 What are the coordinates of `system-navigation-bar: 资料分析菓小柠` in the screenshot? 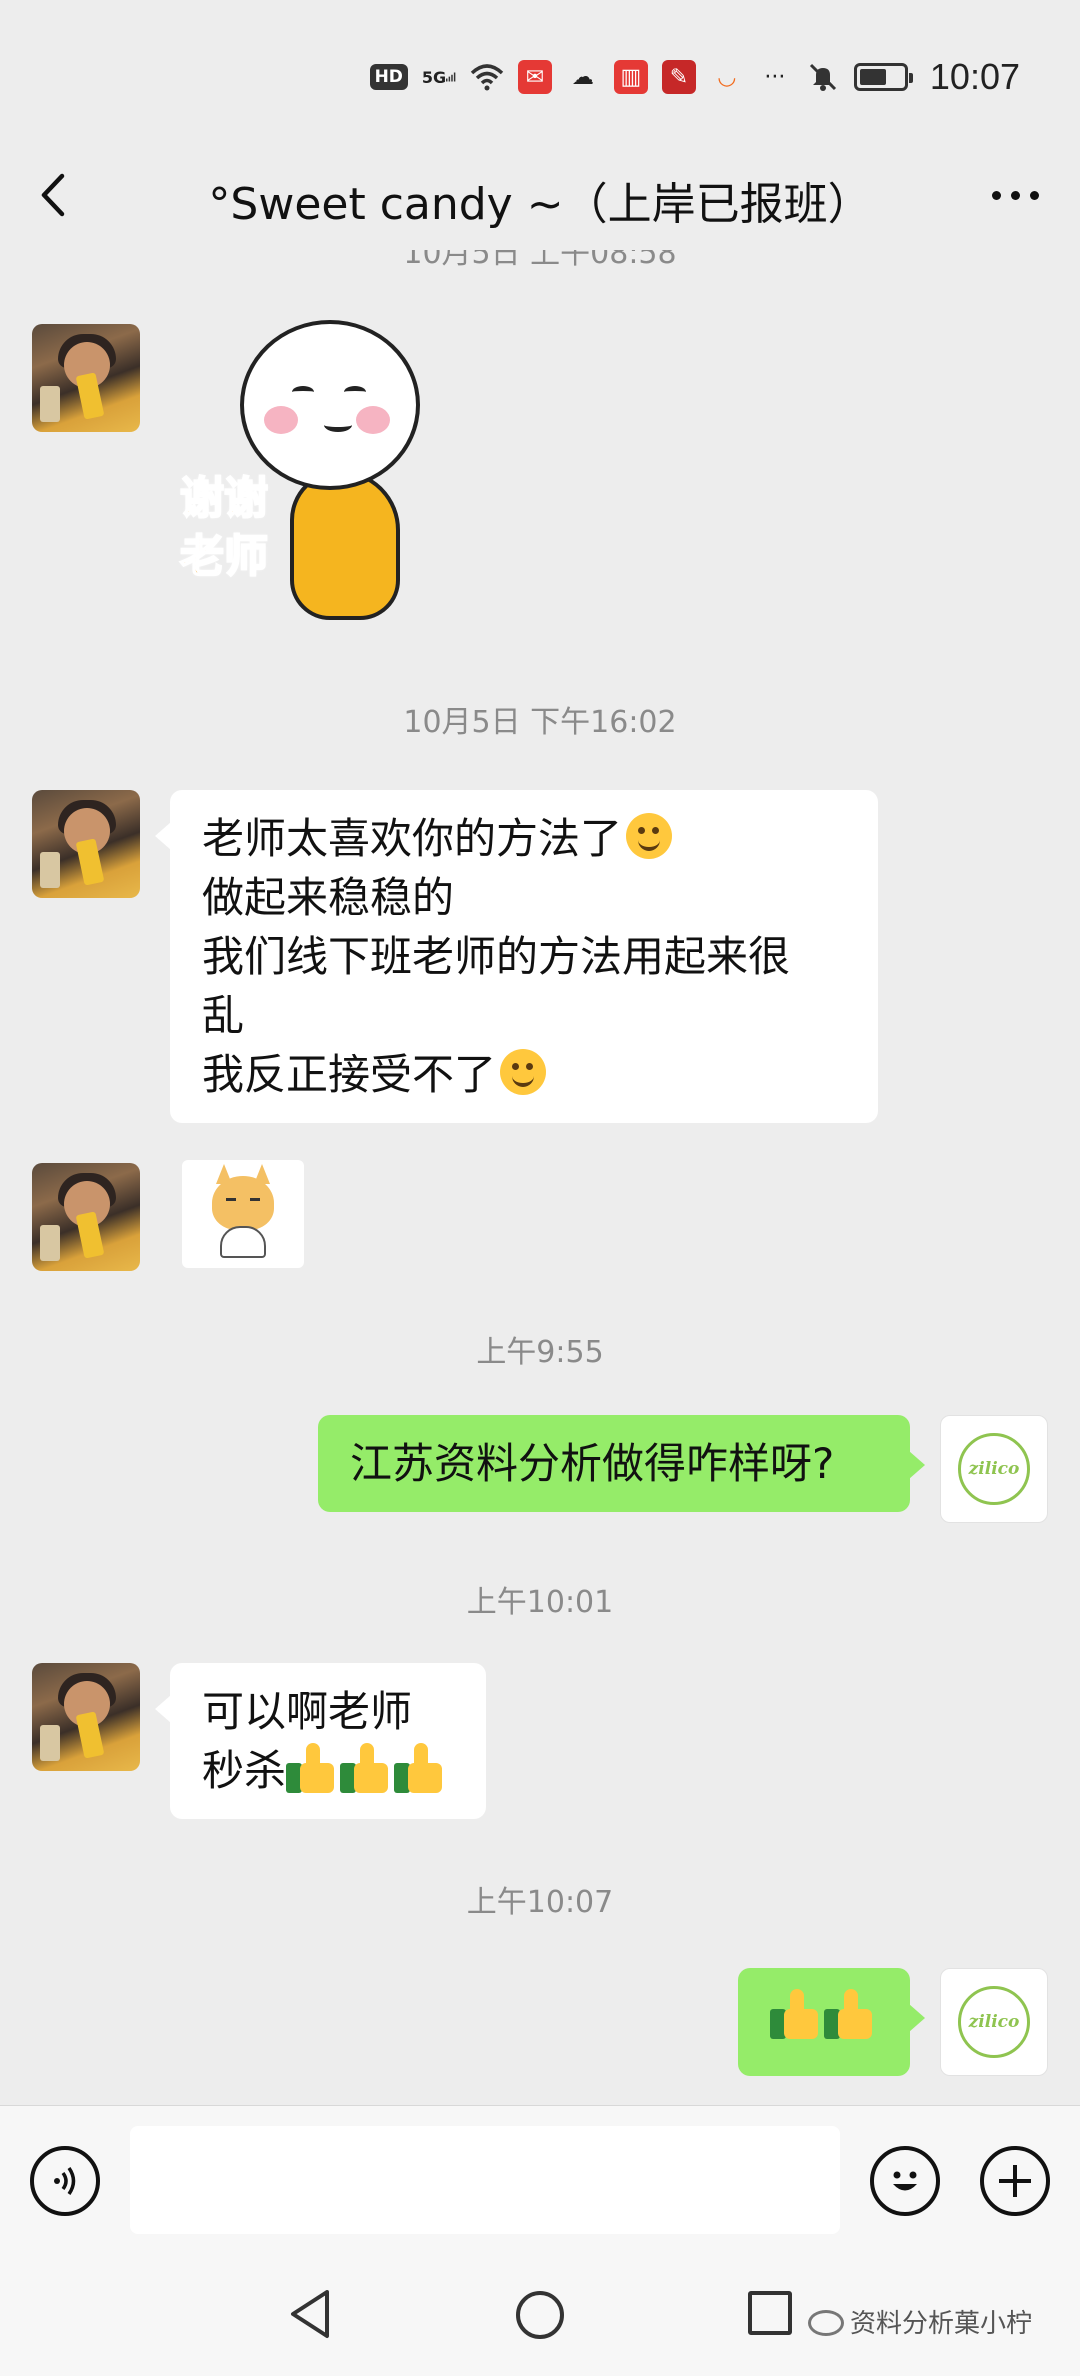 It's located at (540, 2315).